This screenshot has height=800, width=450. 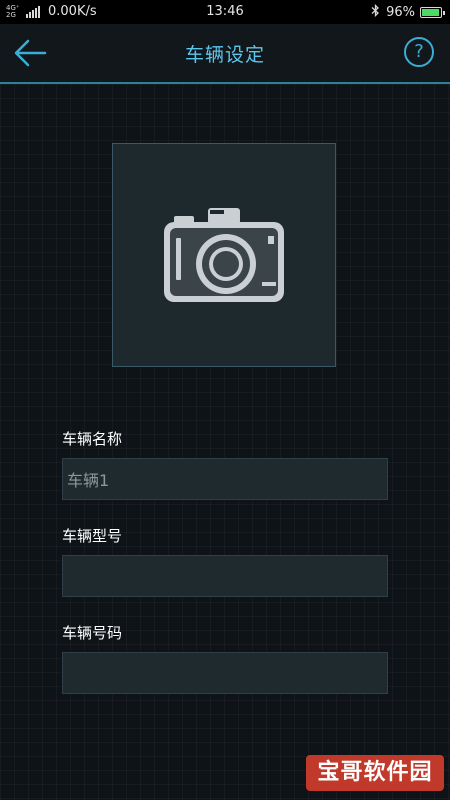 I want to click on status-bar: 4G⁺ 2G 0.00K/s 13:46 96%, so click(x=225, y=12).